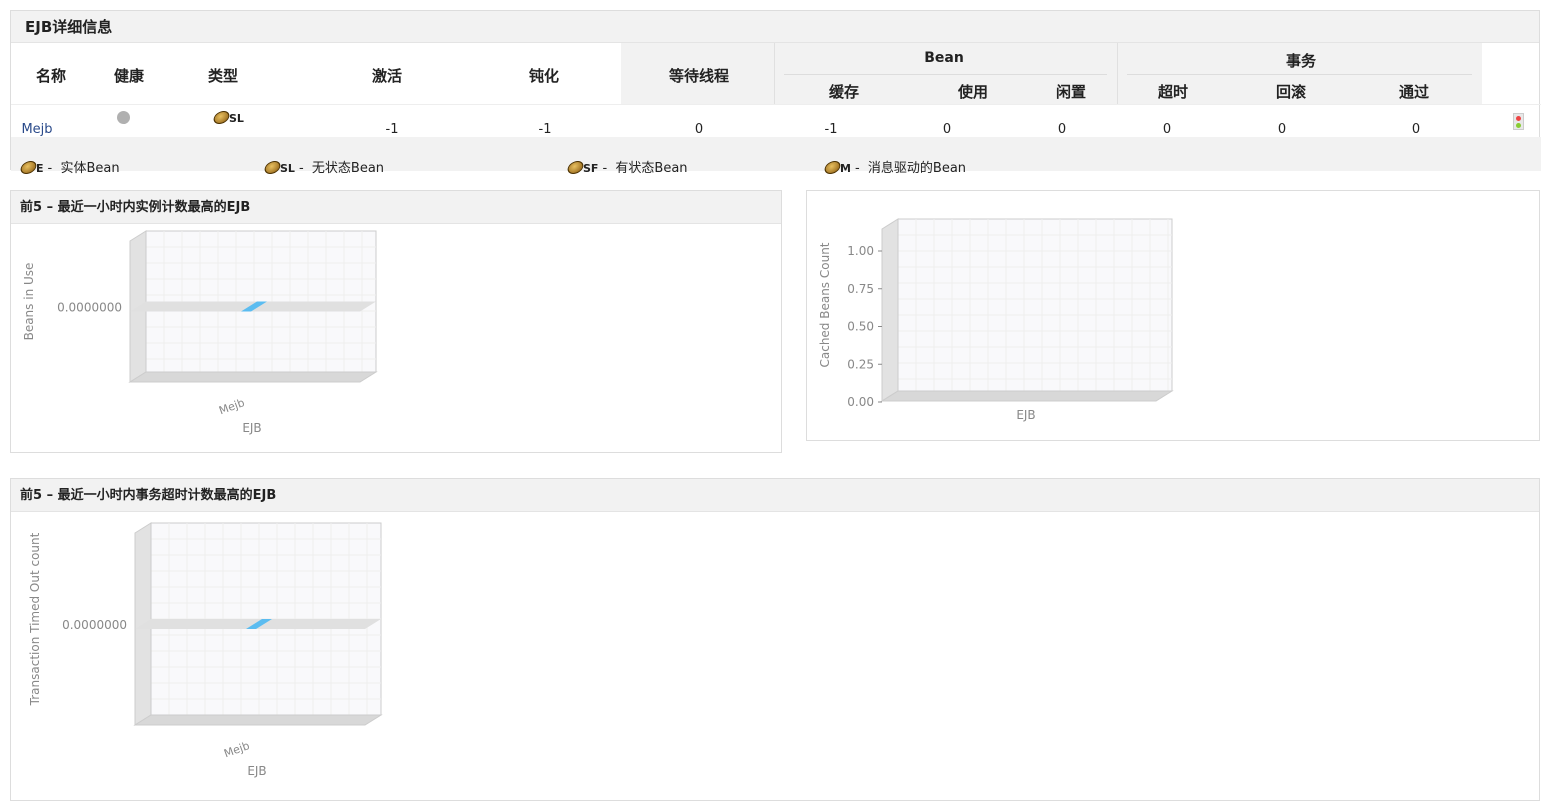 Image resolution: width=1550 pixels, height=811 pixels. I want to click on y-tick-label: 0.75, so click(860, 289).